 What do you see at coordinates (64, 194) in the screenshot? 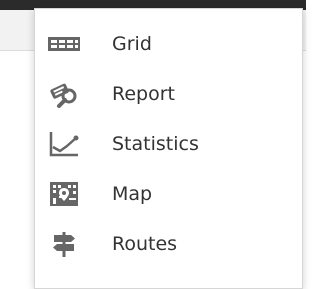
I see `map-icon` at bounding box center [64, 194].